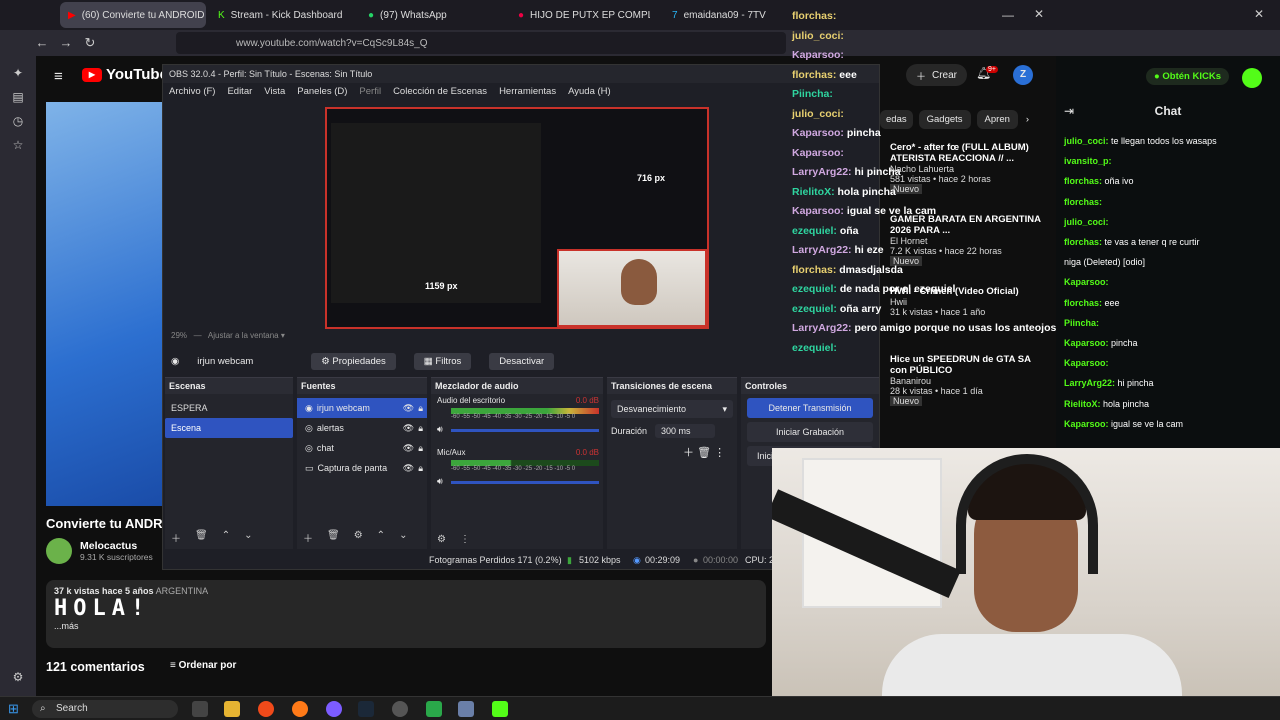  I want to click on sort-button: ≡ Ordenar por, so click(203, 665).